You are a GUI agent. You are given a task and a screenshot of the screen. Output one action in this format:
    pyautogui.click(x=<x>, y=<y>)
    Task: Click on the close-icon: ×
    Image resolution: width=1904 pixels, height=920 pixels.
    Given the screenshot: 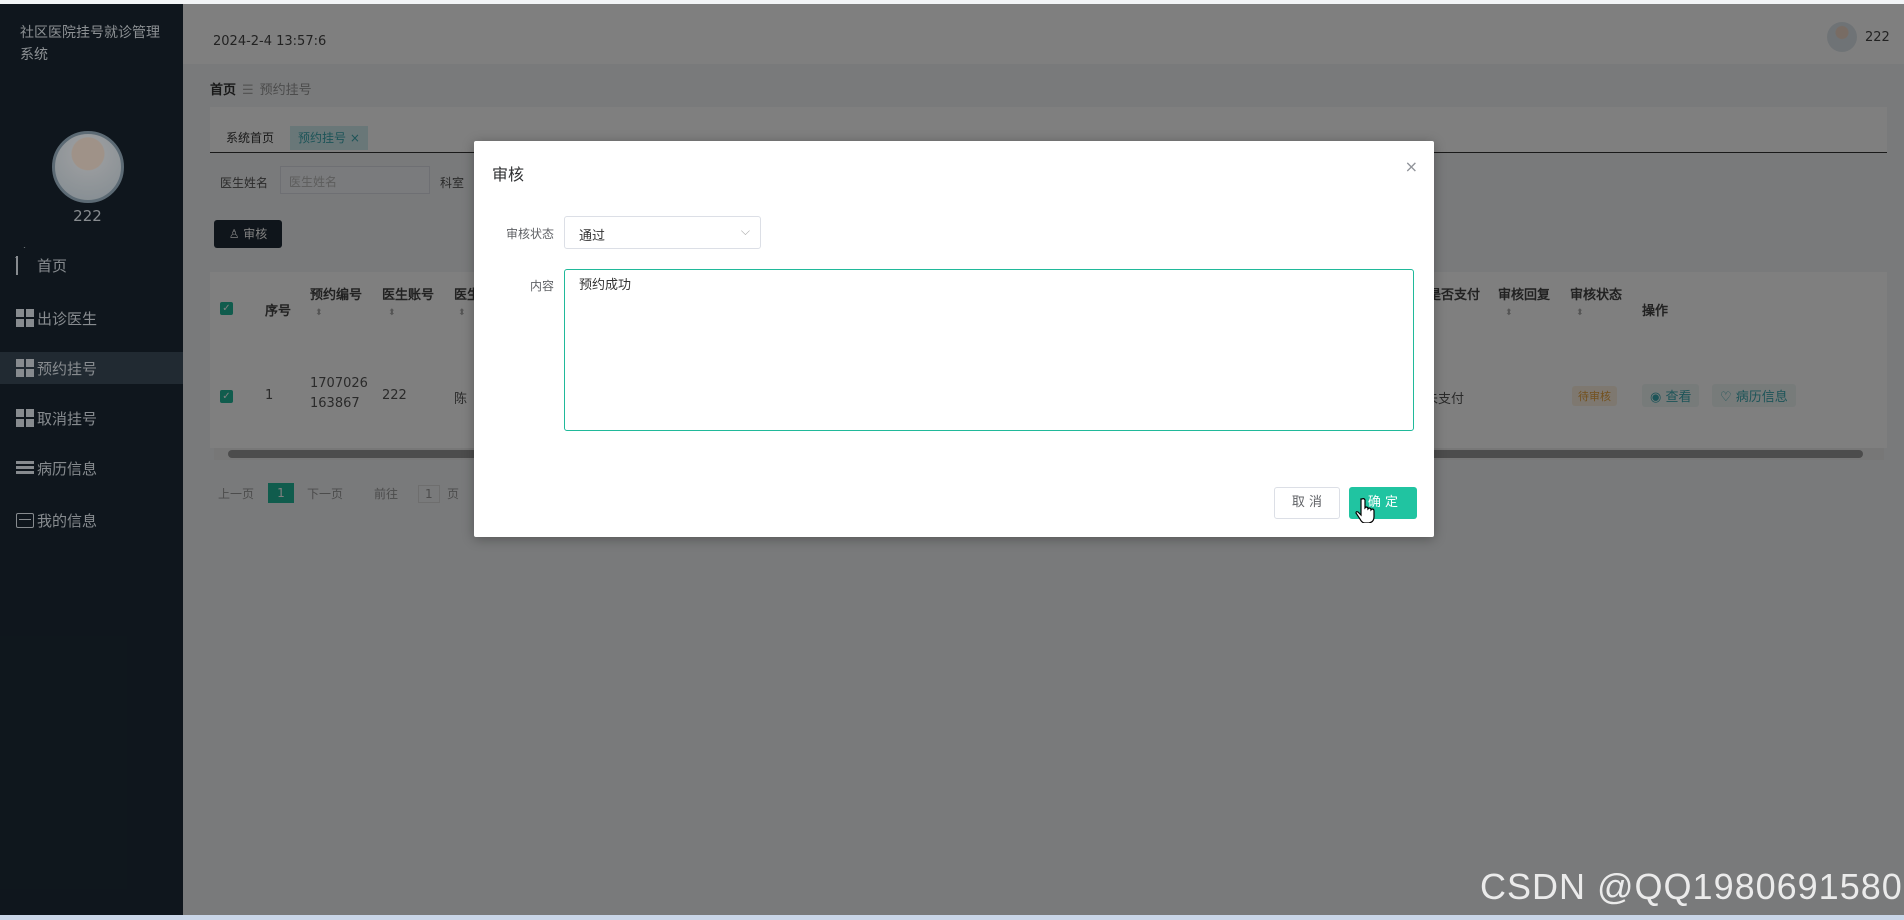 What is the action you would take?
    pyautogui.click(x=1411, y=166)
    